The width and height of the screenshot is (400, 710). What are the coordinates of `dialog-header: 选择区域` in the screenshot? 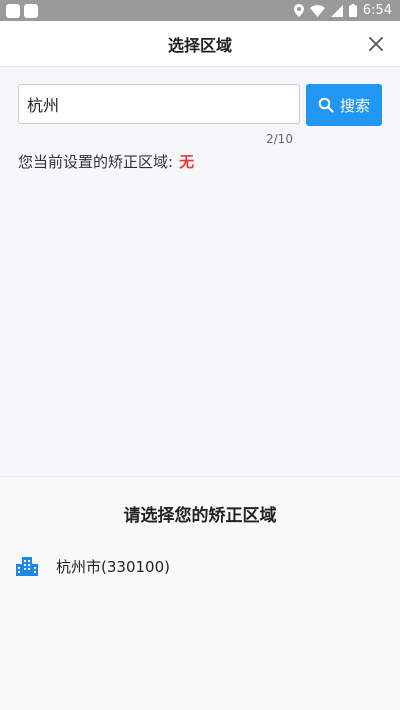 It's located at (200, 44).